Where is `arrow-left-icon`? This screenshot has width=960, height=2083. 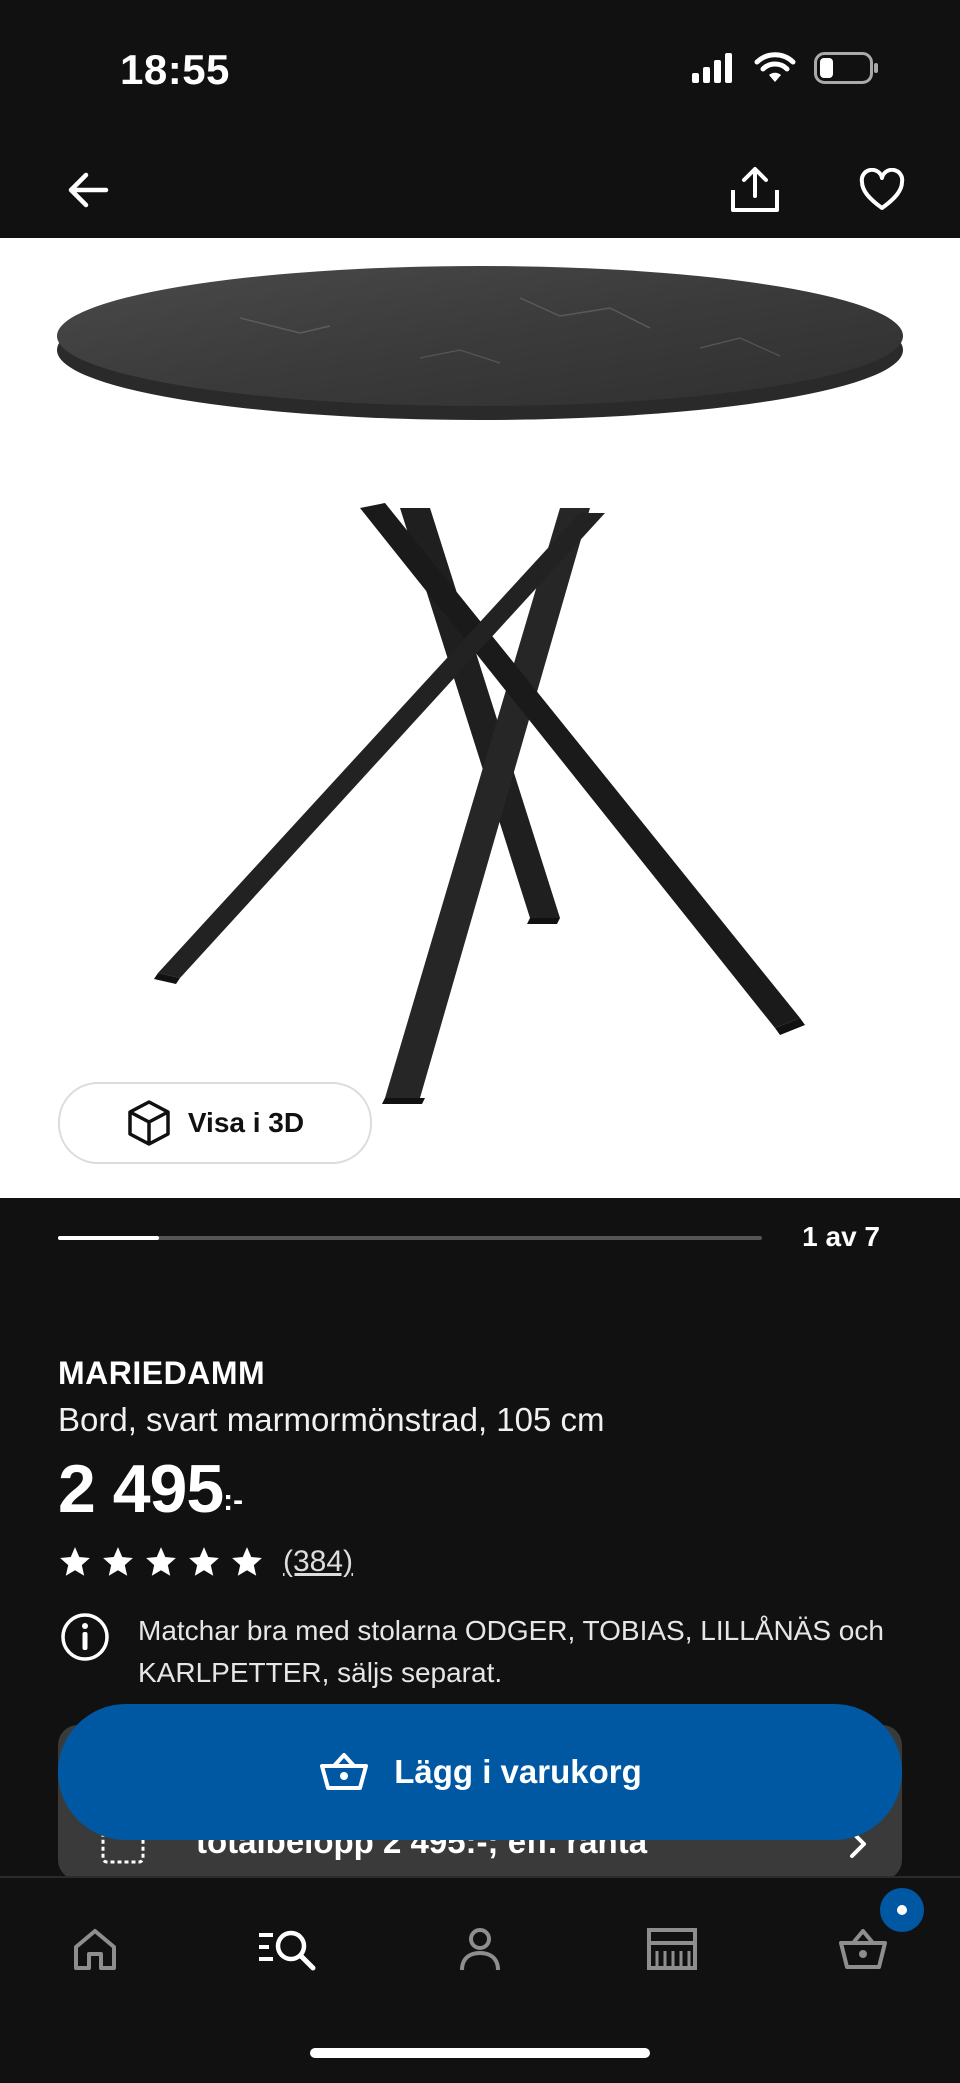 arrow-left-icon is located at coordinates (88, 190).